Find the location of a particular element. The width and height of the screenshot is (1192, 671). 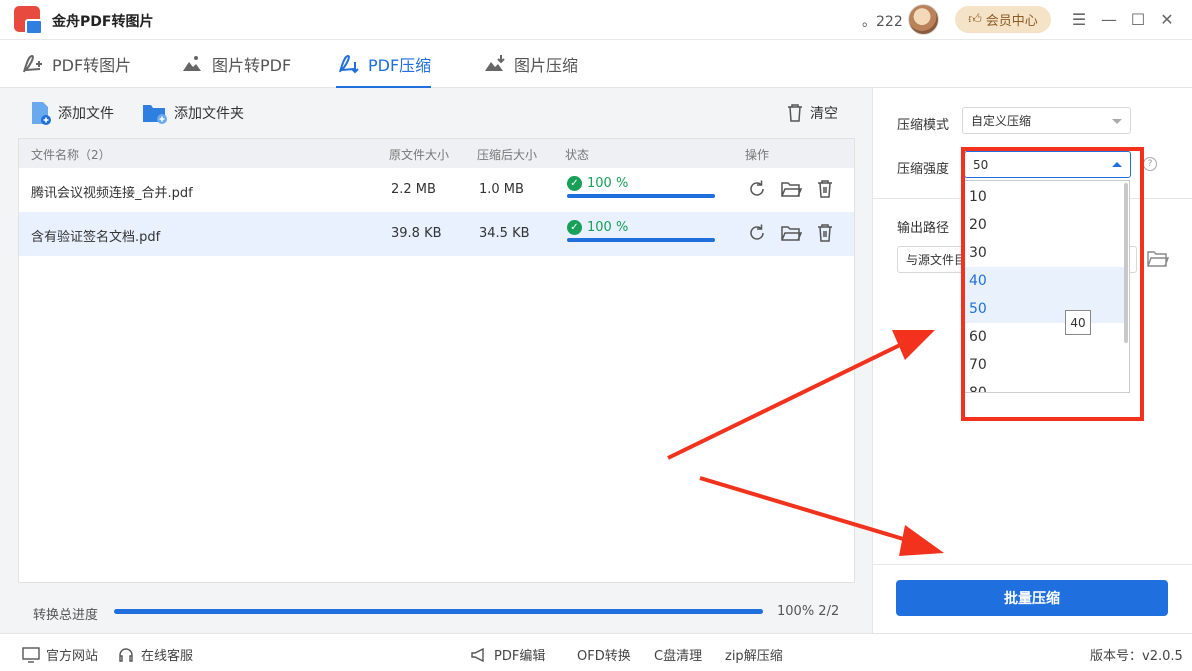

c-drive-clean-link: C盘清理 is located at coordinates (678, 654).